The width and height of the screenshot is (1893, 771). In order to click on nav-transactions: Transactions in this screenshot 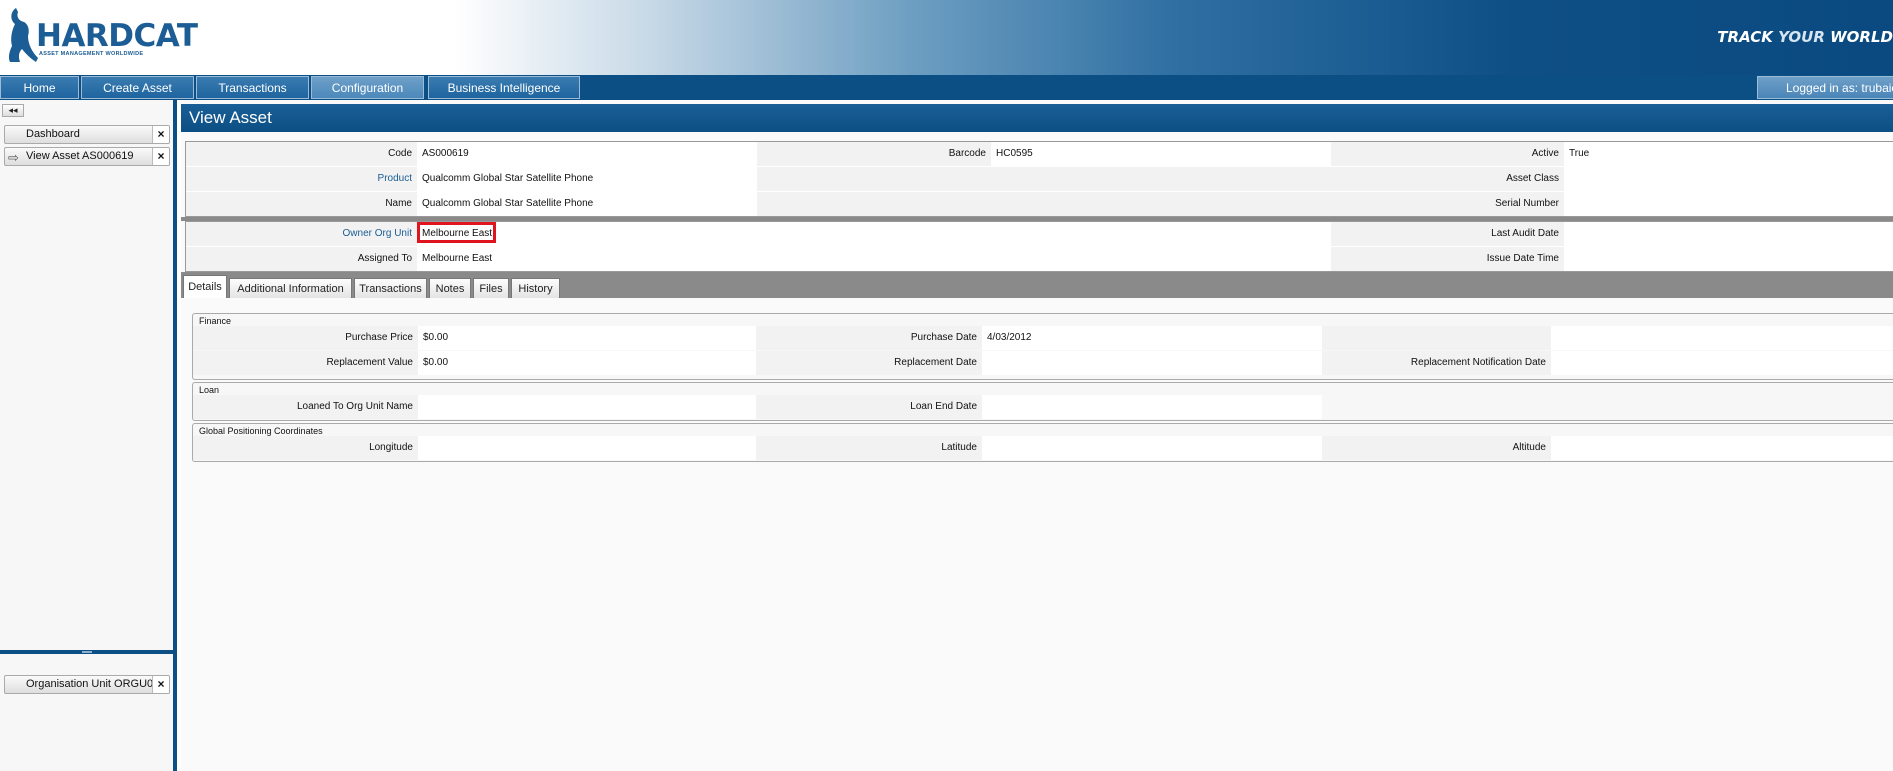, I will do `click(252, 87)`.